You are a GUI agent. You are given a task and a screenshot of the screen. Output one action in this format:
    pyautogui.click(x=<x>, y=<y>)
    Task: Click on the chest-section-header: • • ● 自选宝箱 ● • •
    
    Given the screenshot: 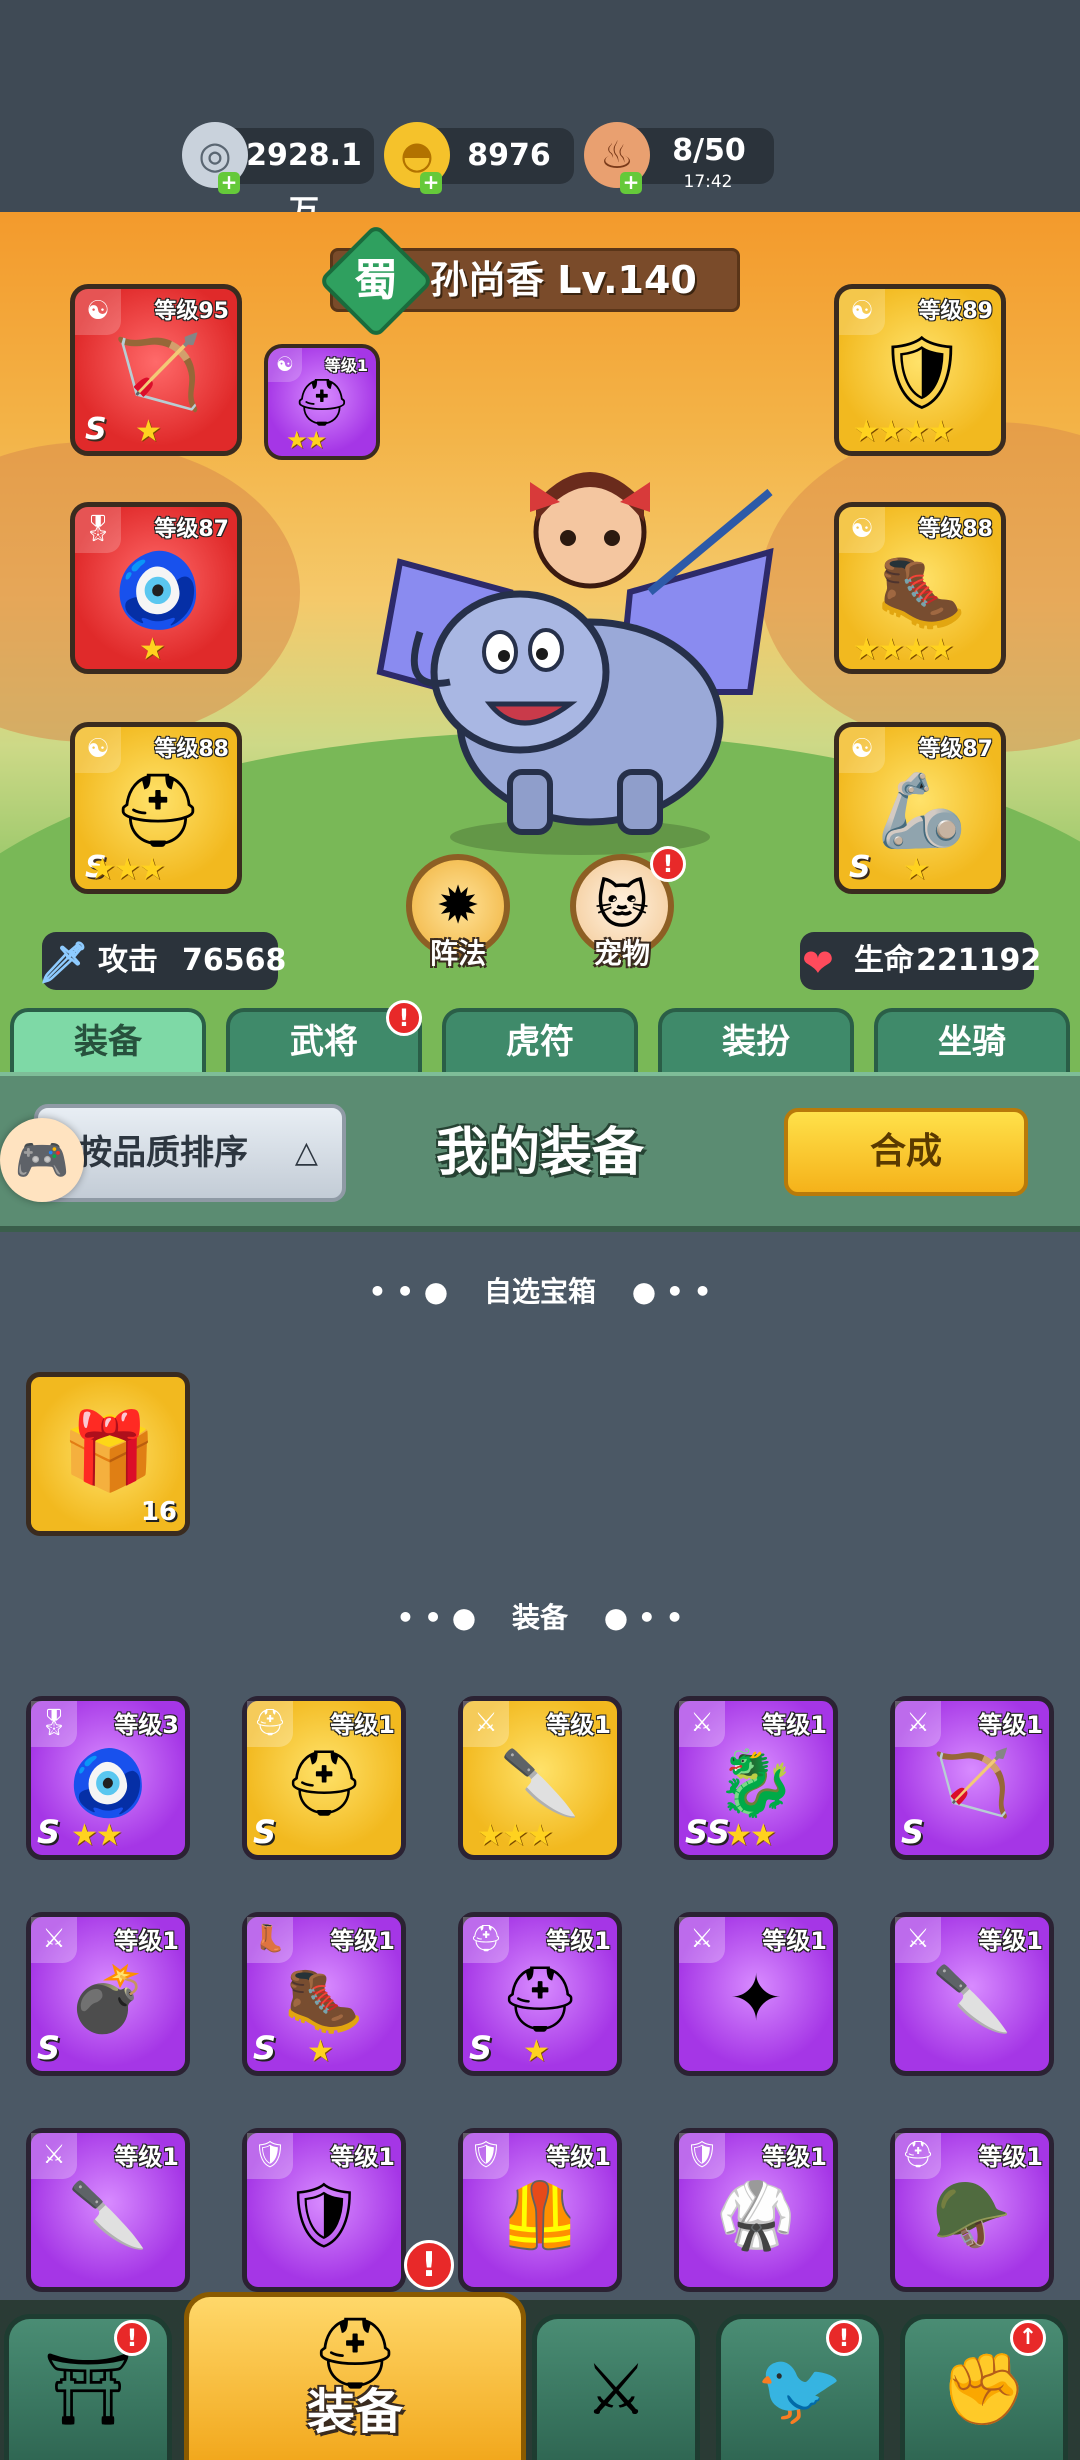 What is the action you would take?
    pyautogui.click(x=540, y=1290)
    